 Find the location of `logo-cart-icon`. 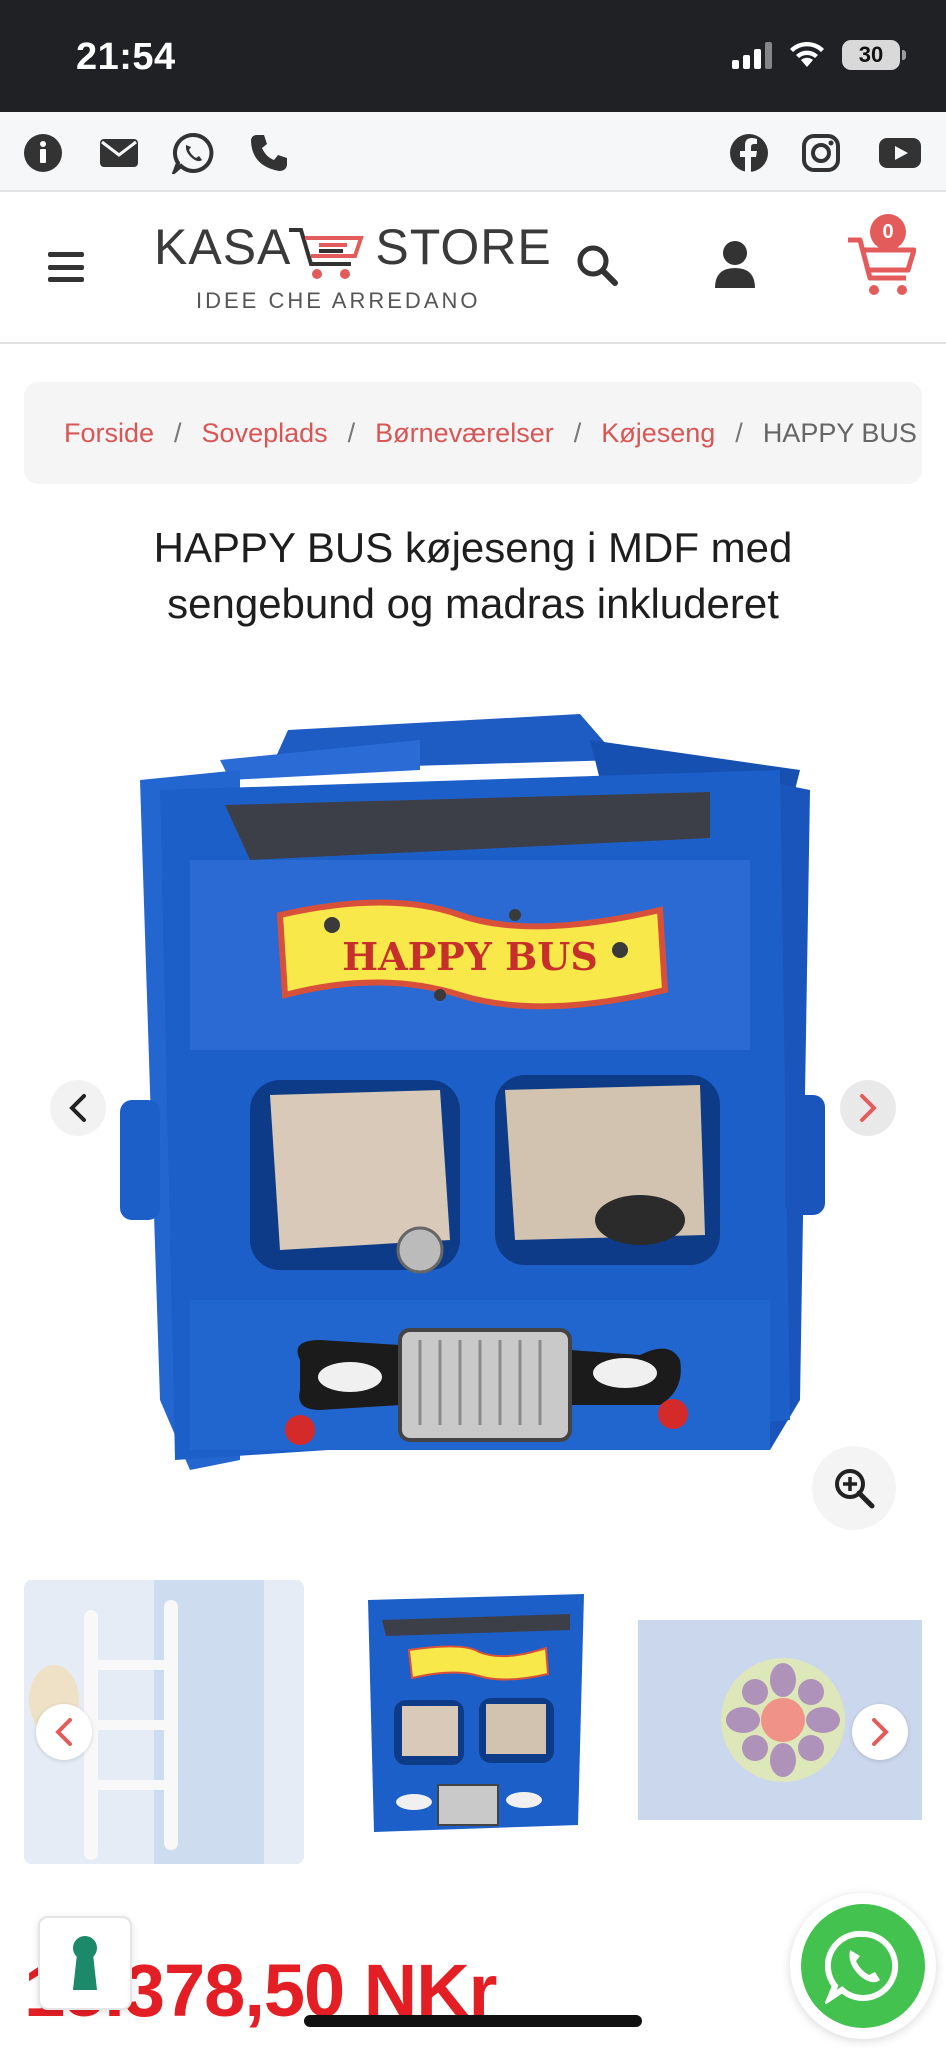

logo-cart-icon is located at coordinates (326, 253).